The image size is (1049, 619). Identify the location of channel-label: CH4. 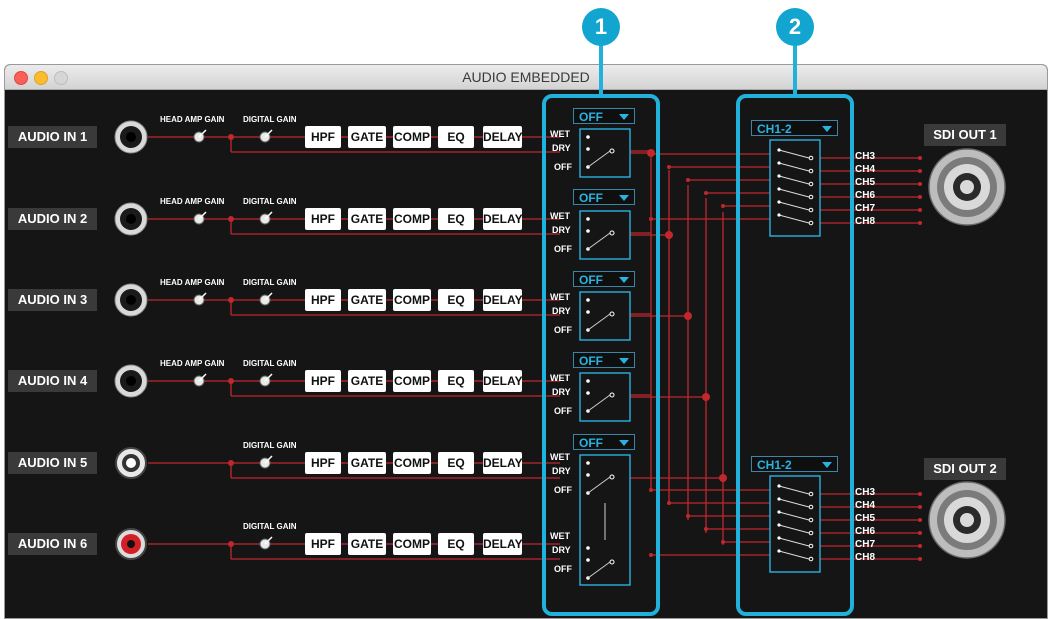
(865, 505).